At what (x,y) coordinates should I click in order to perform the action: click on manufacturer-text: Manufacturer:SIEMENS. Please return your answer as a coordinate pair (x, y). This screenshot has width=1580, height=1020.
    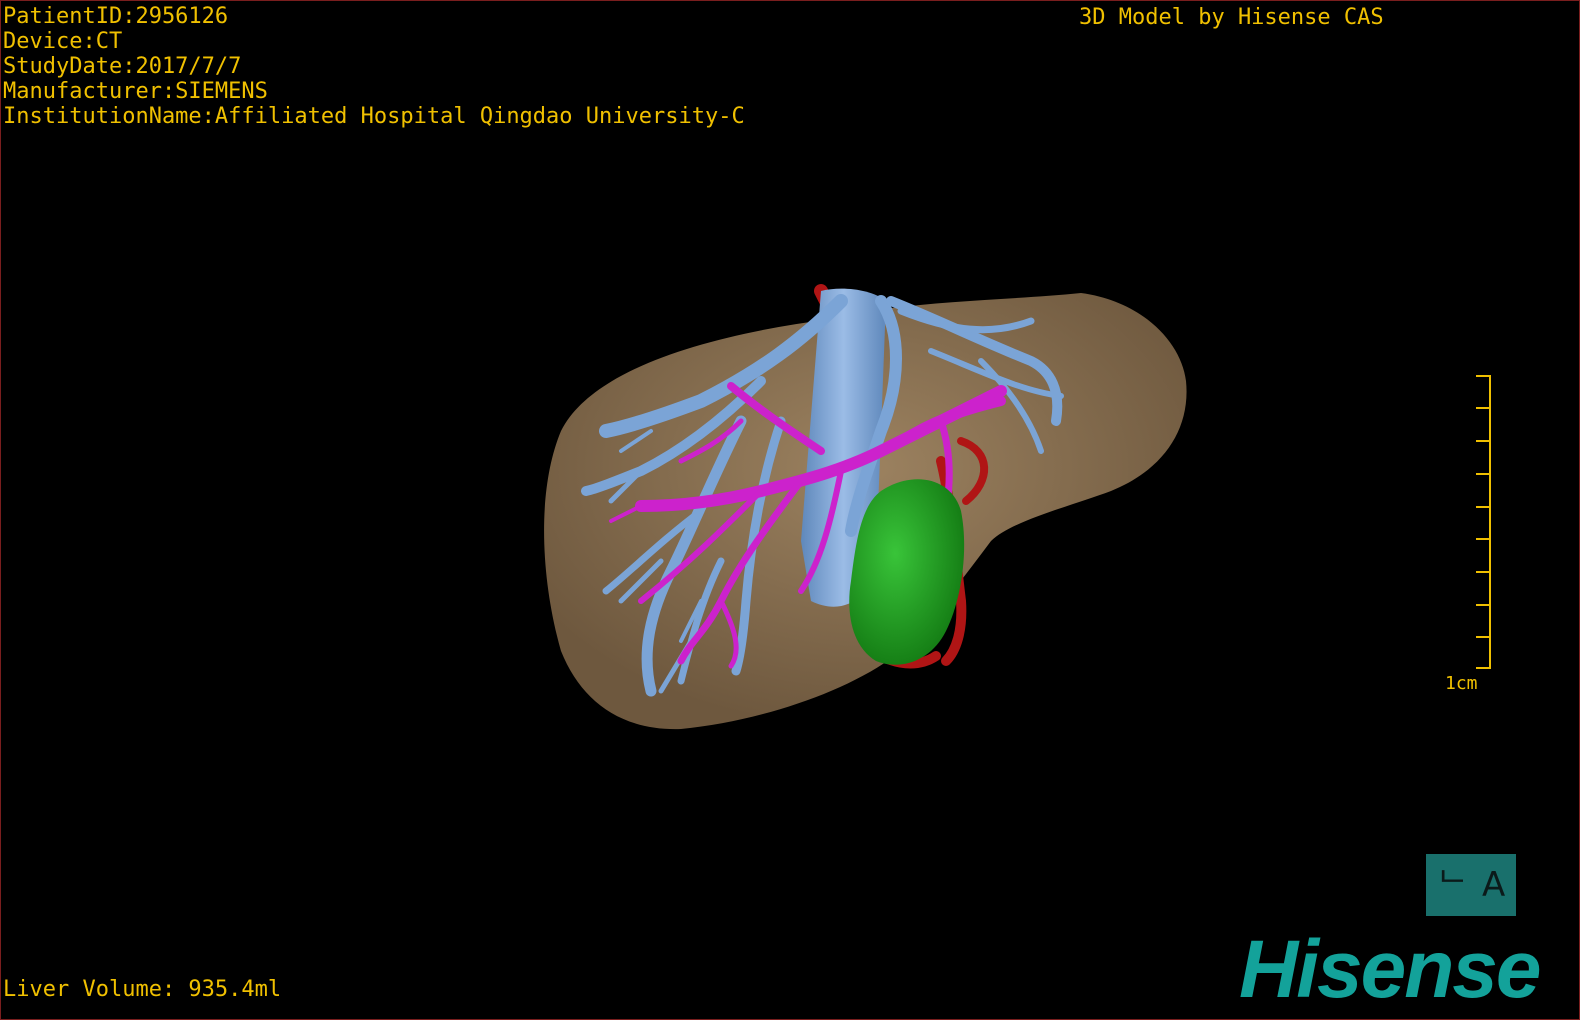
    Looking at the image, I should click on (135, 91).